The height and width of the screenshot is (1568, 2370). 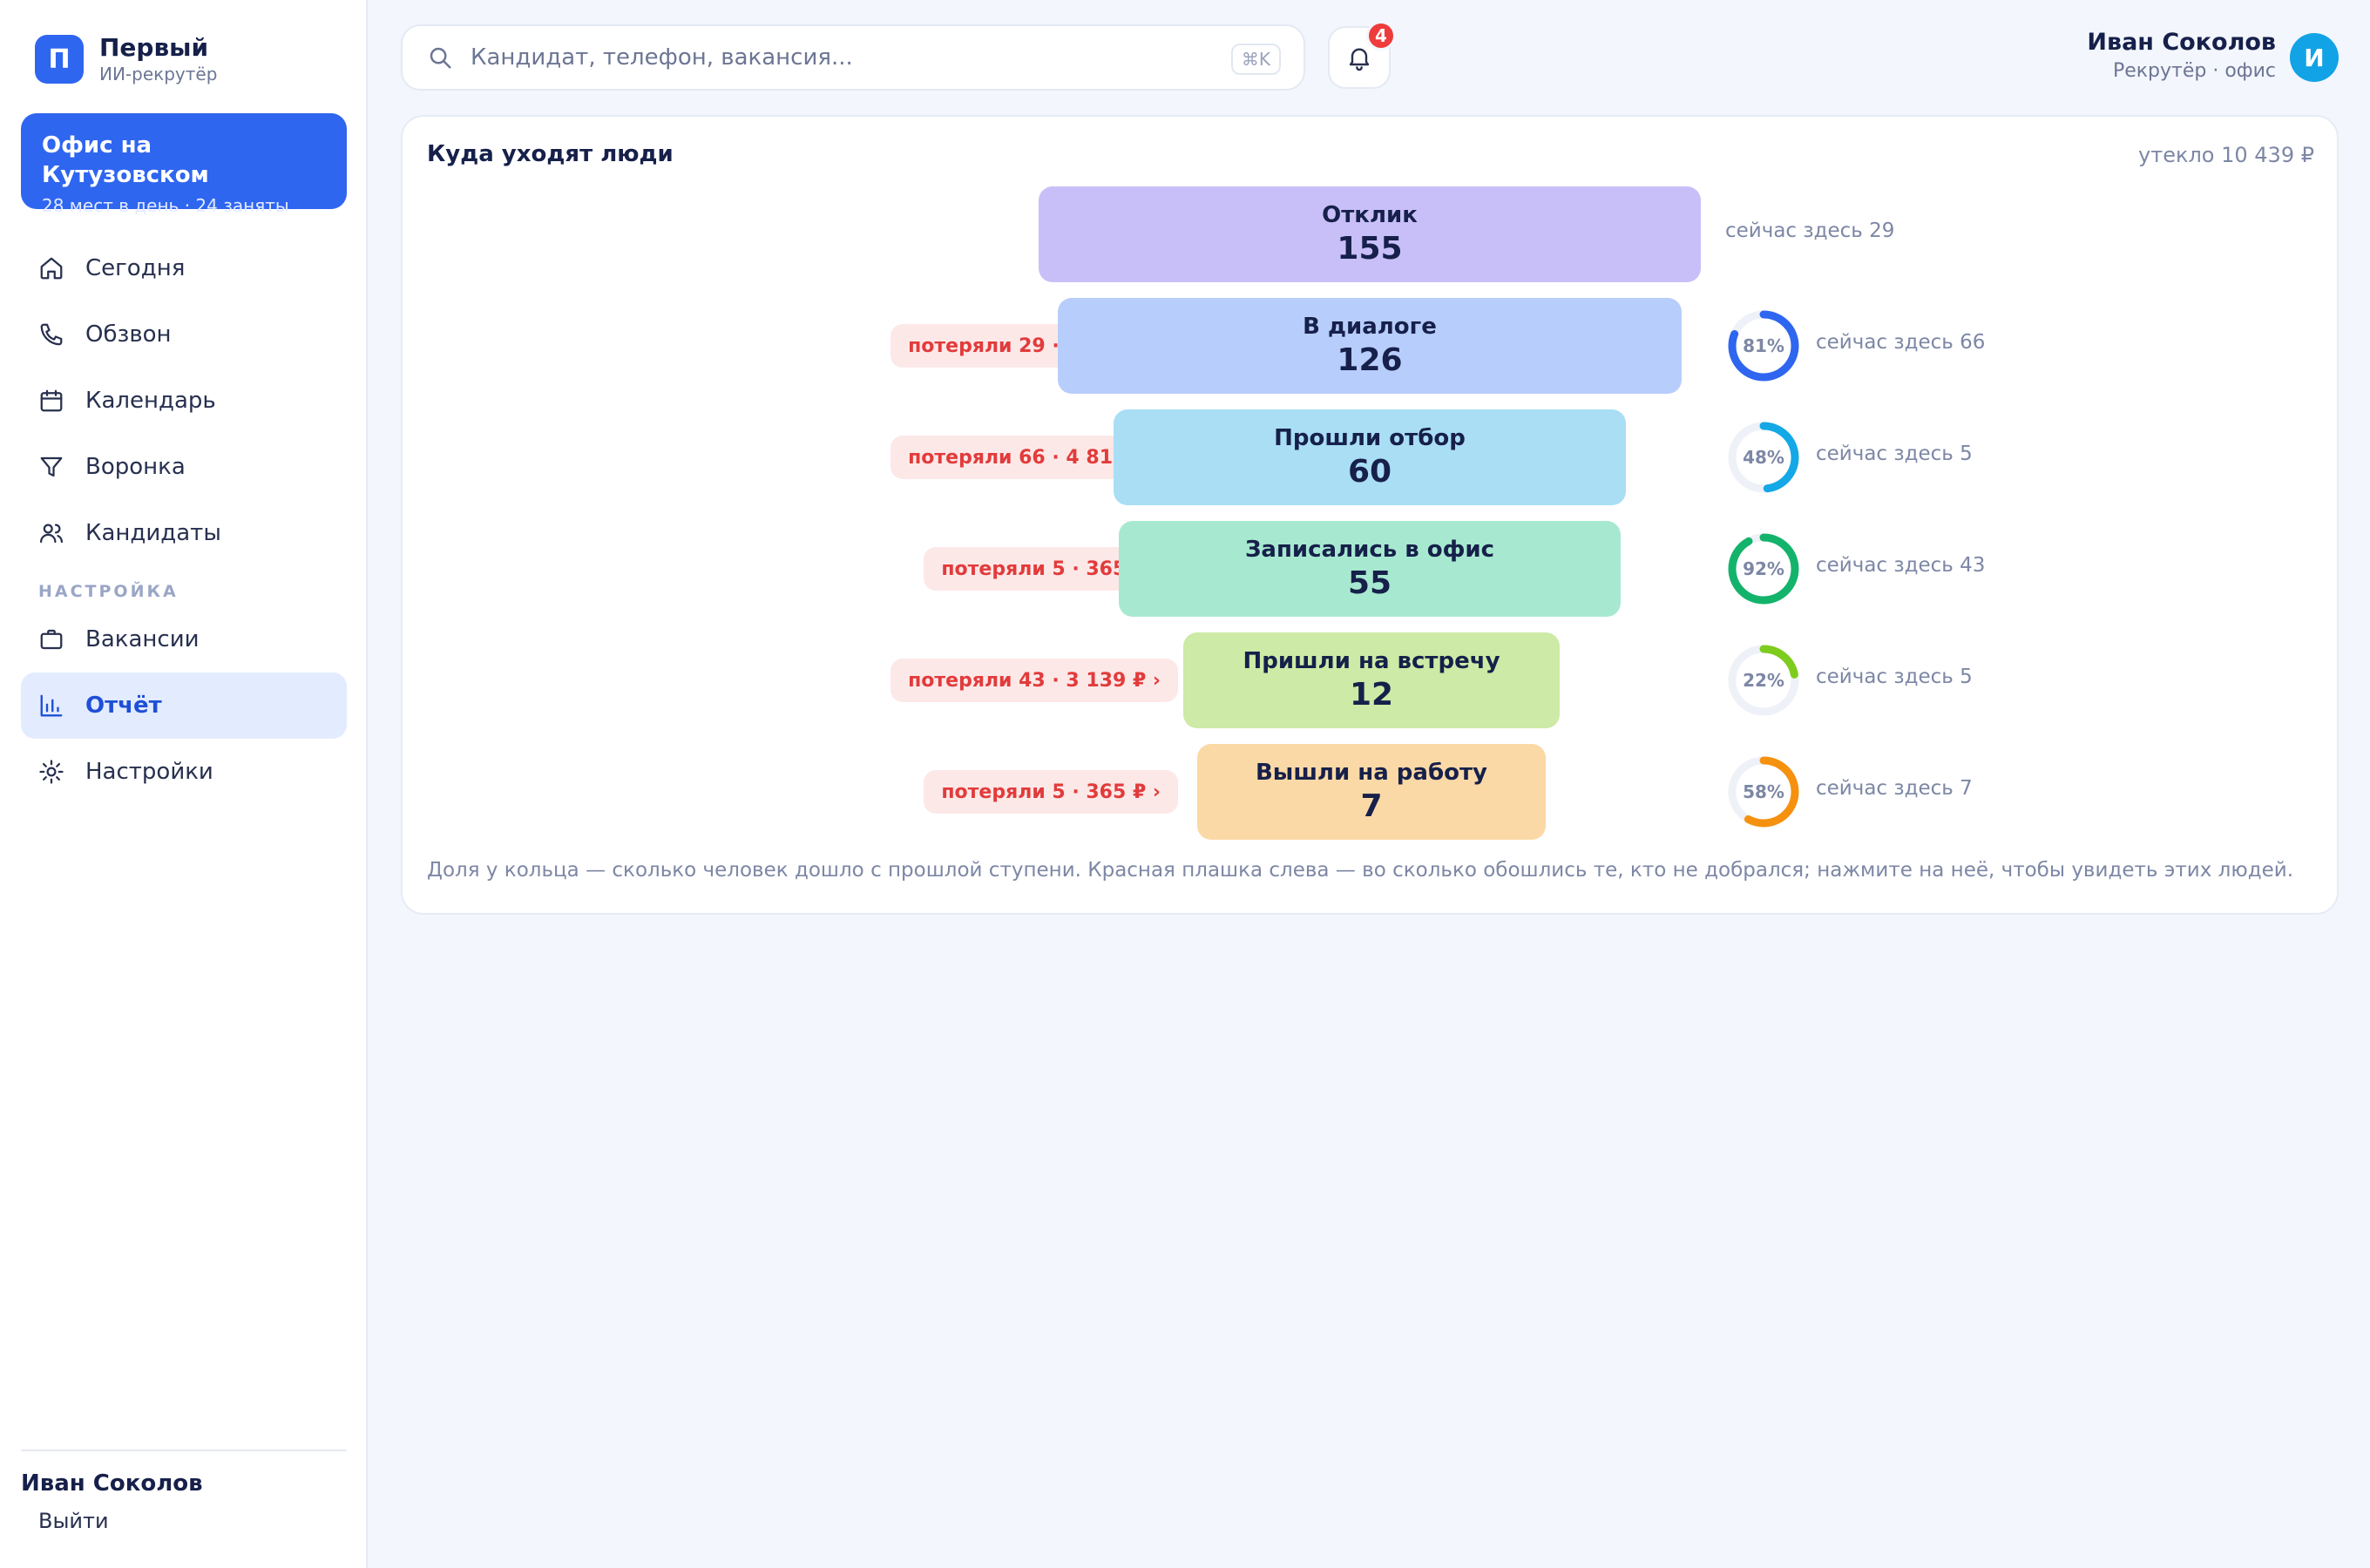 I want to click on nav-section-settings: НАСТРОЙКА, so click(x=108, y=591).